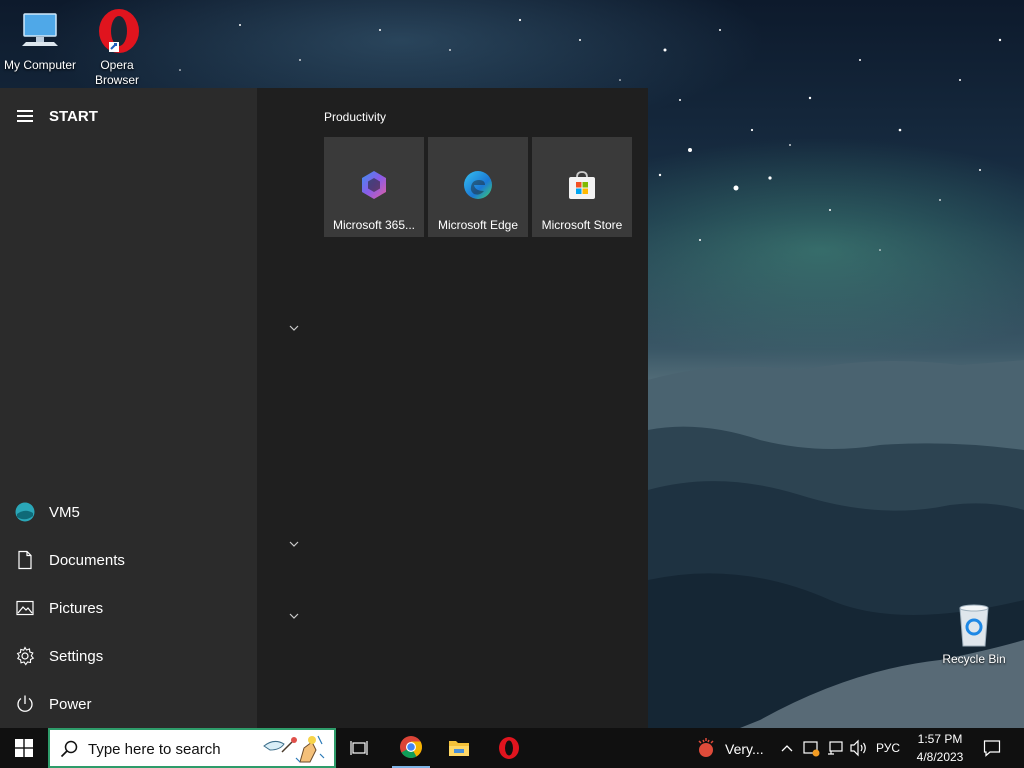 The image size is (1024, 768). I want to click on power-icon, so click(25, 703).